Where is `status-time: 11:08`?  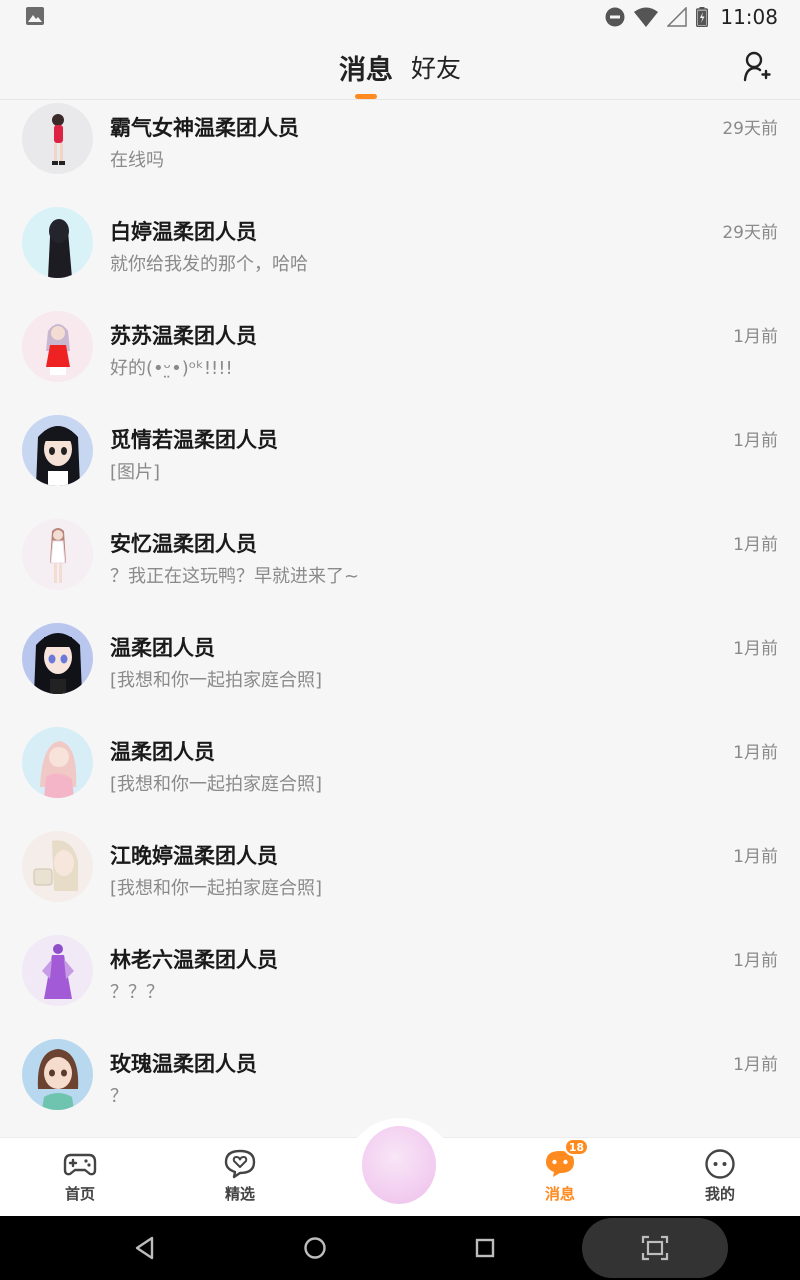
status-time: 11:08 is located at coordinates (749, 17).